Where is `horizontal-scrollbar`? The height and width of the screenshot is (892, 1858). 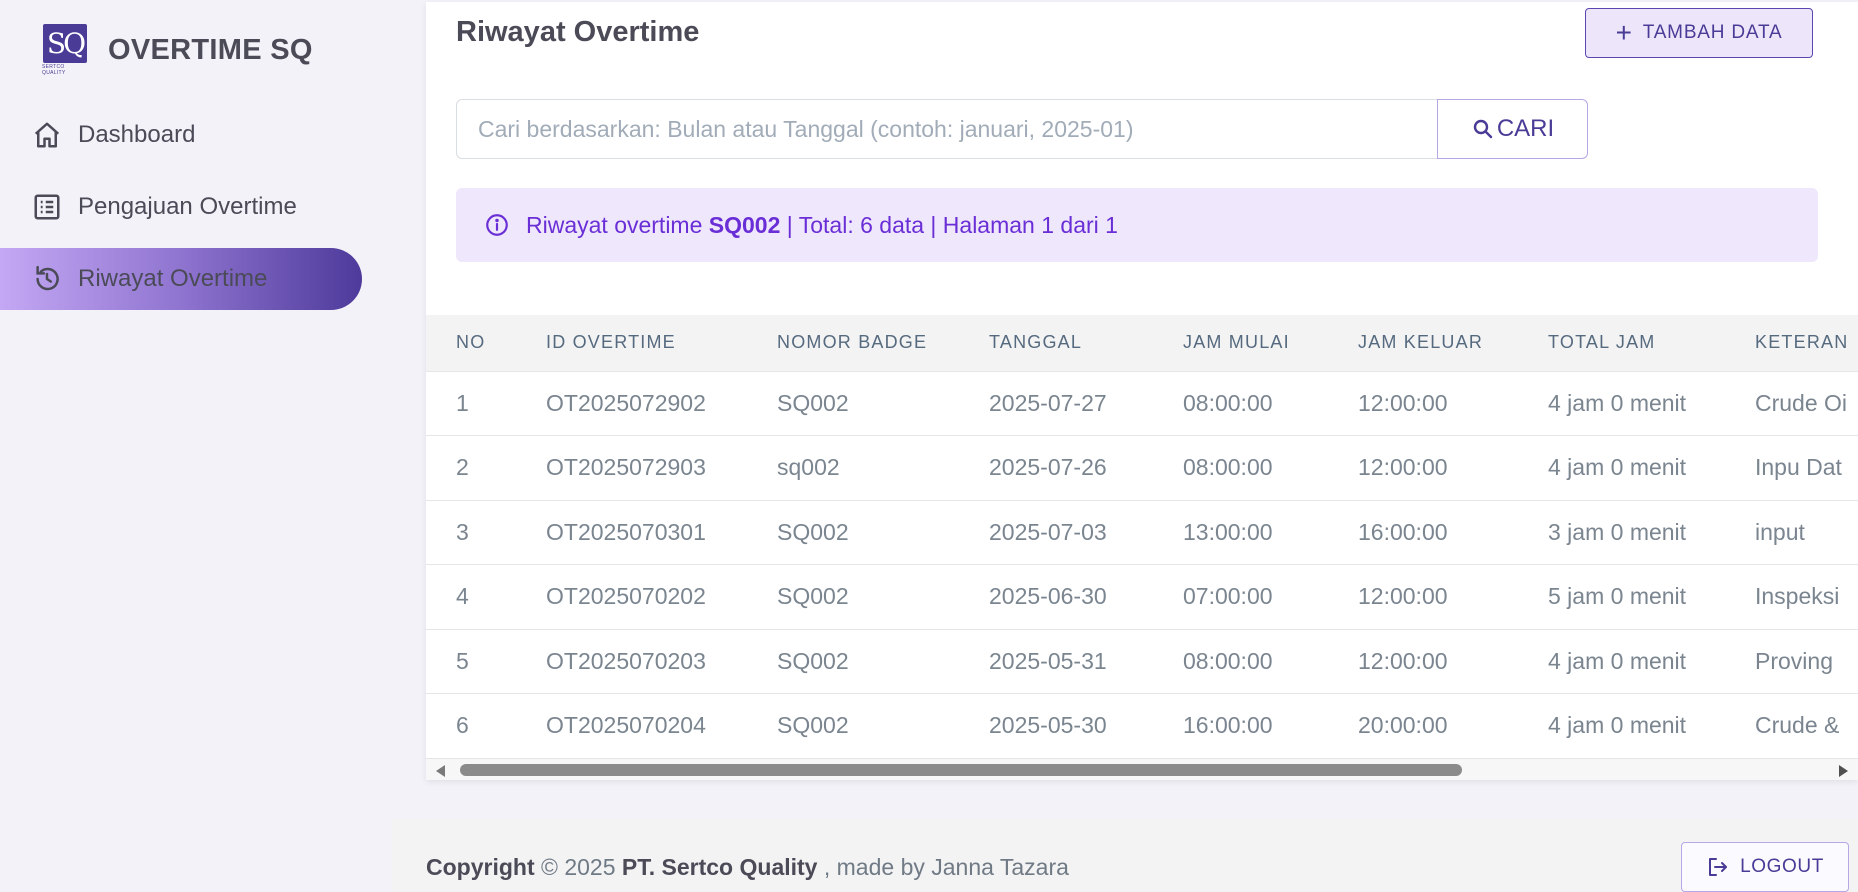 horizontal-scrollbar is located at coordinates (1142, 769).